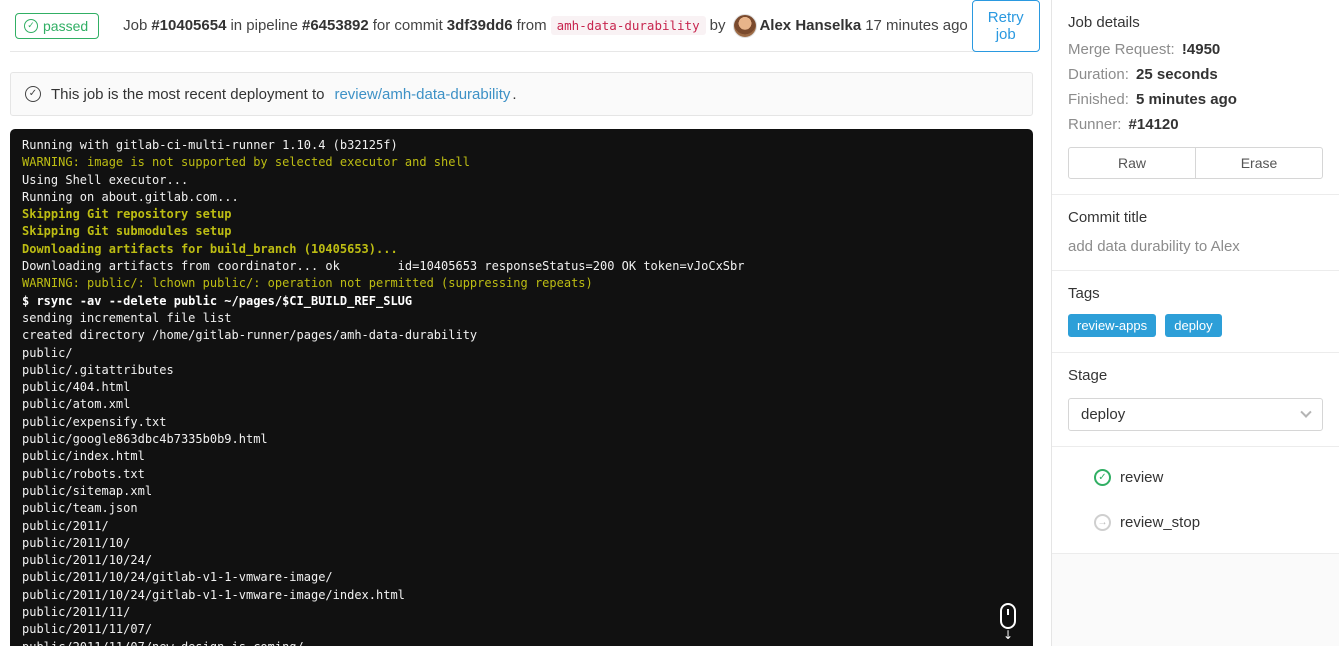 The height and width of the screenshot is (646, 1339). I want to click on detail-value: !4950, so click(1201, 49).